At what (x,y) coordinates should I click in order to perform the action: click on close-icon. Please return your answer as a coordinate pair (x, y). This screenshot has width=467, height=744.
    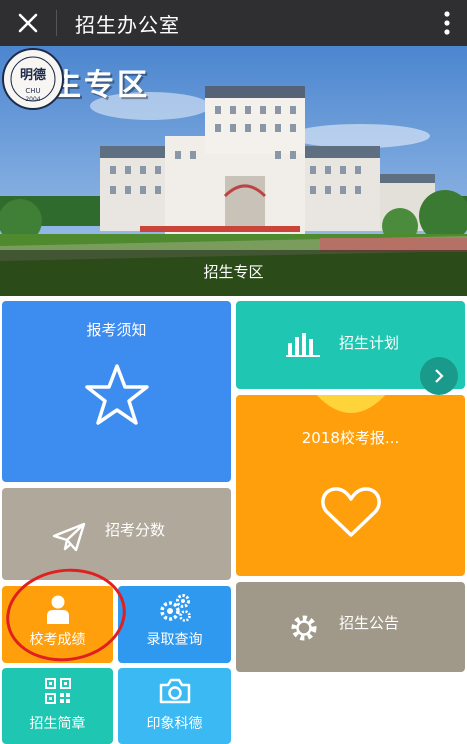
    Looking at the image, I should click on (28, 23).